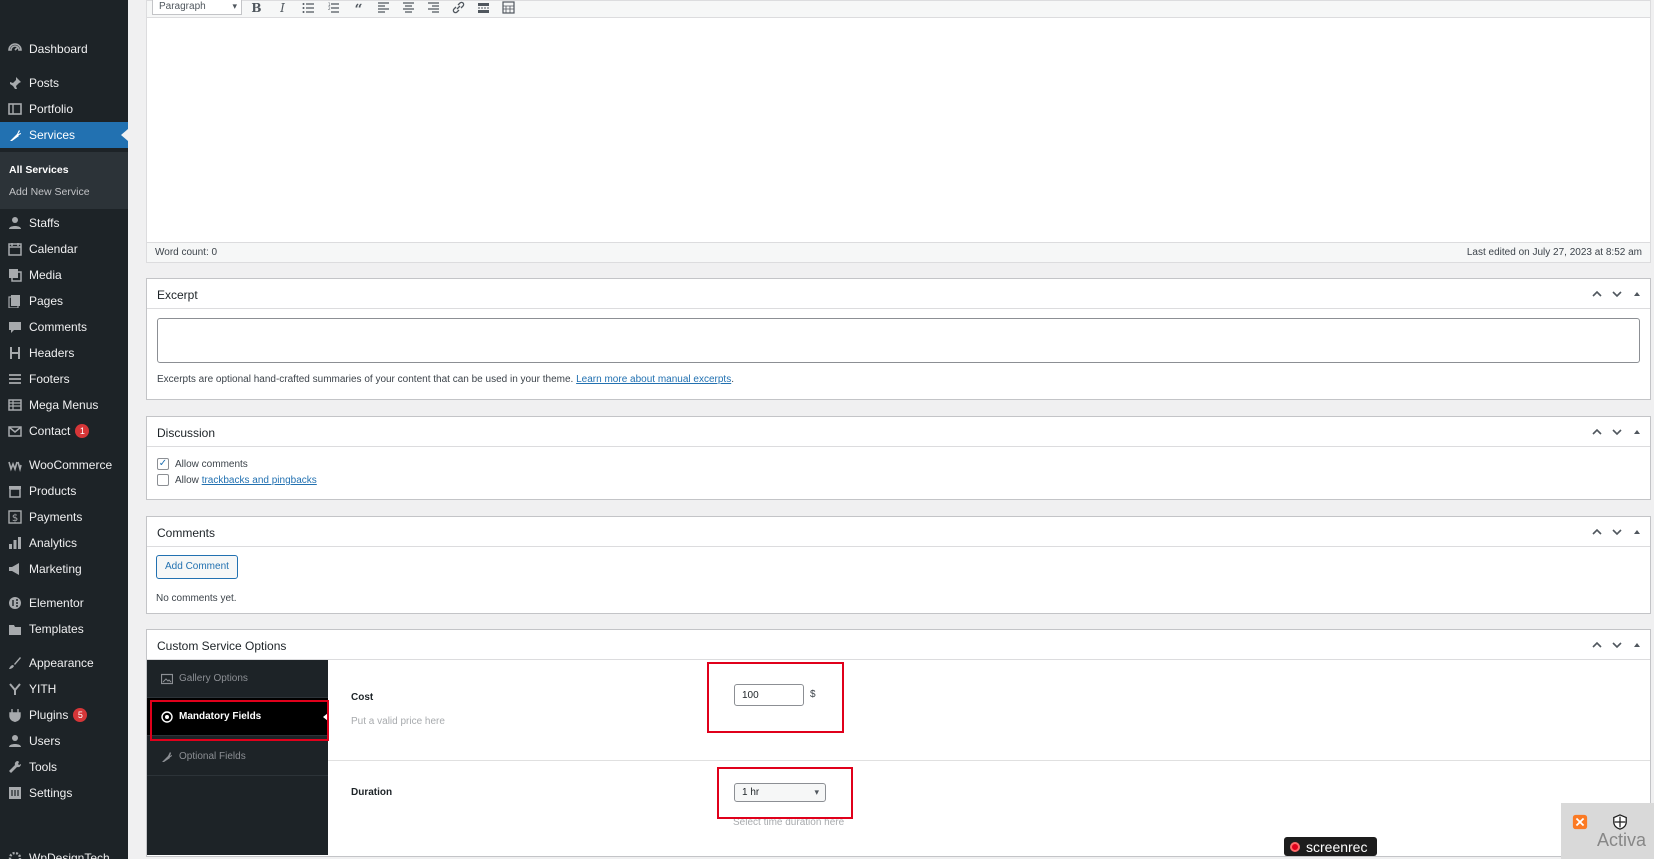 The height and width of the screenshot is (859, 1654). Describe the element at coordinates (780, 792) in the screenshot. I see `duration-select: 1 hr` at that location.